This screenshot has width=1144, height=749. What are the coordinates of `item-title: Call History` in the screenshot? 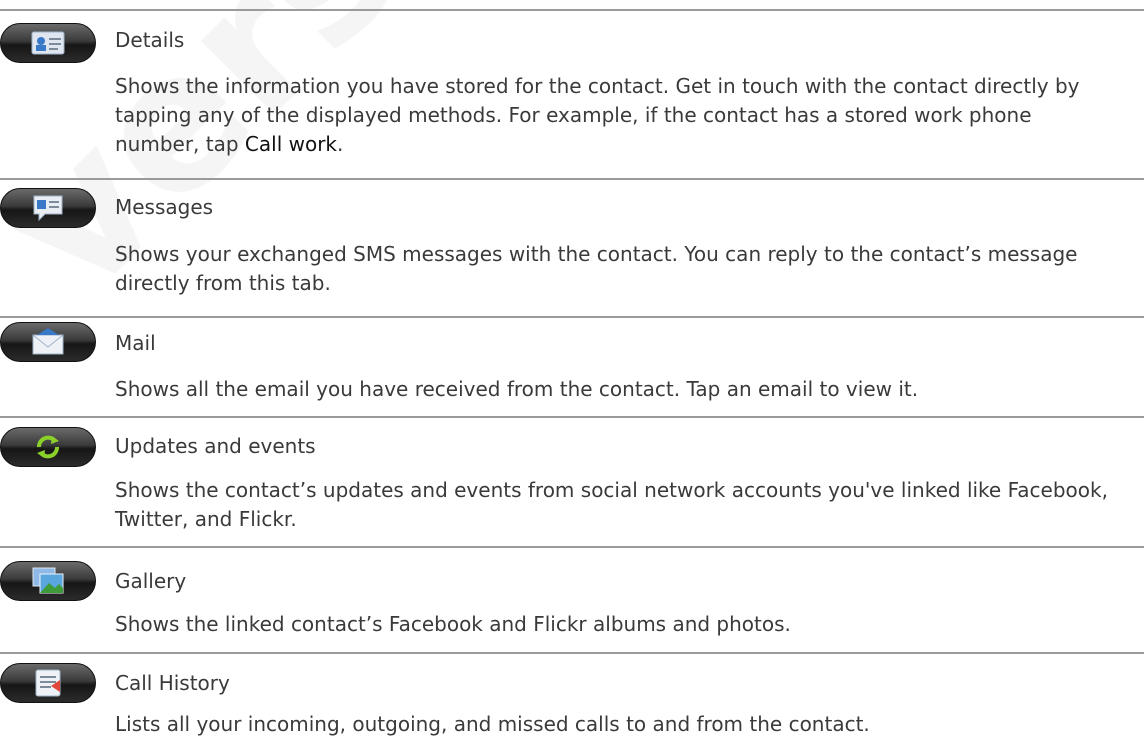 It's located at (172, 683).